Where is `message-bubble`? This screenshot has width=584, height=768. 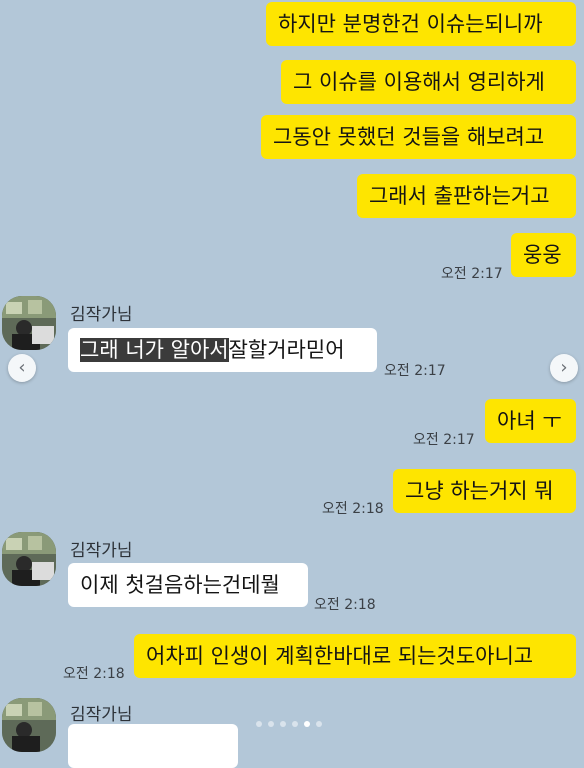 message-bubble is located at coordinates (153, 746).